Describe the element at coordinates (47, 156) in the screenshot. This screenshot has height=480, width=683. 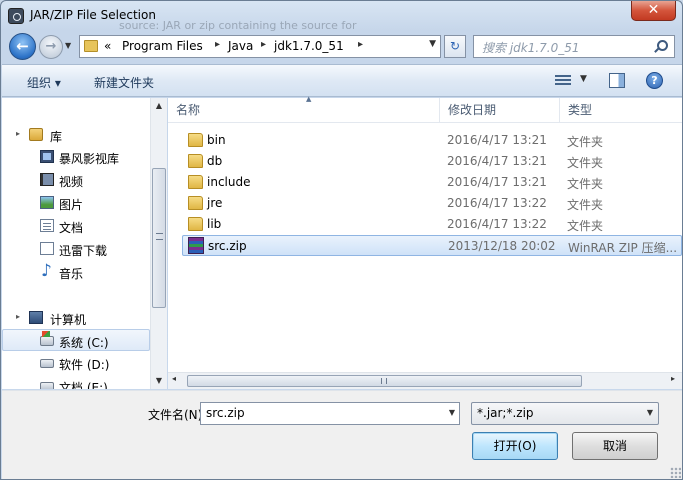
I see `video-library-icon` at that location.